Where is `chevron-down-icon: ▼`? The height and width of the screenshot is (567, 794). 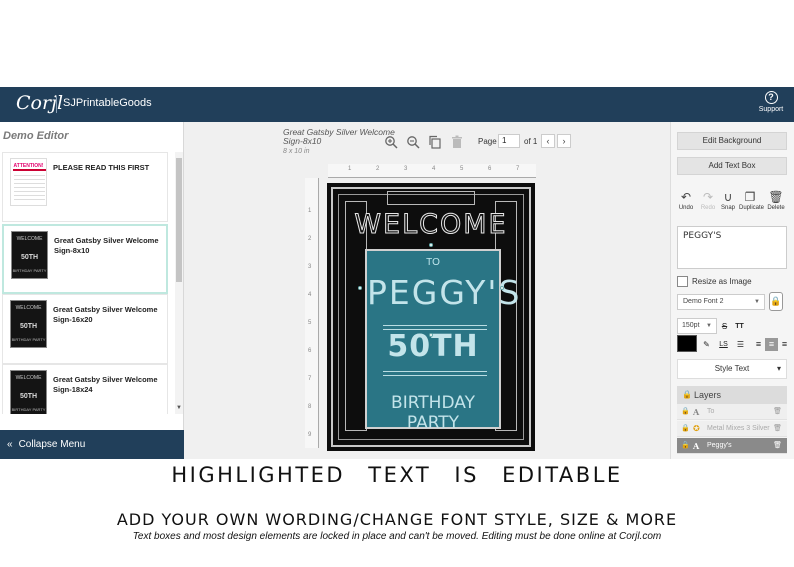
chevron-down-icon: ▼ is located at coordinates (757, 302).